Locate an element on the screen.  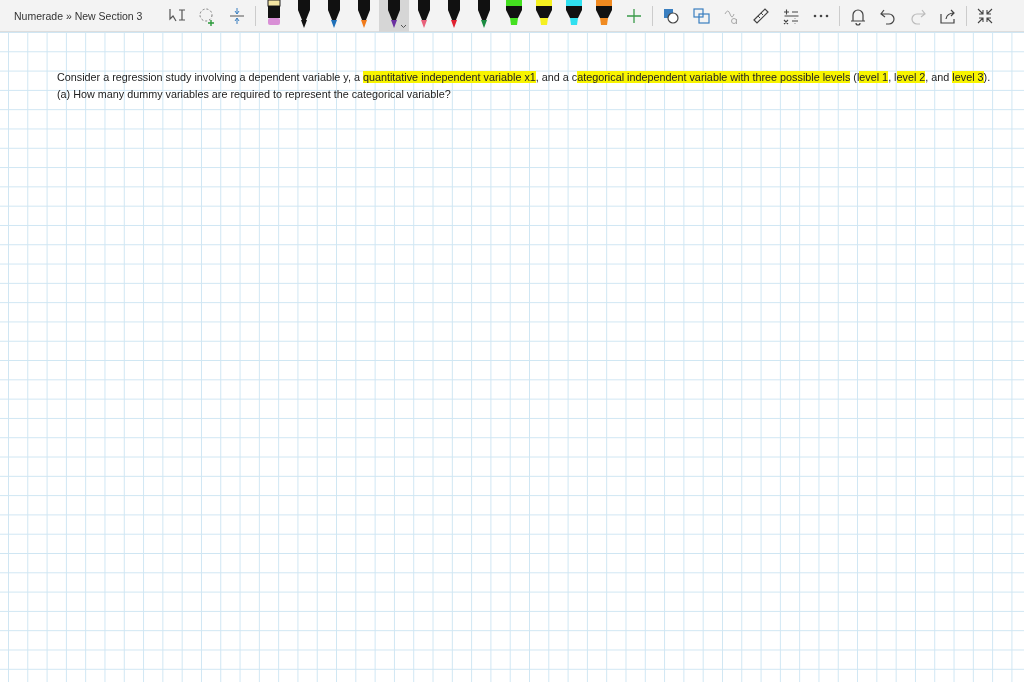
convert-icon is located at coordinates (701, 15).